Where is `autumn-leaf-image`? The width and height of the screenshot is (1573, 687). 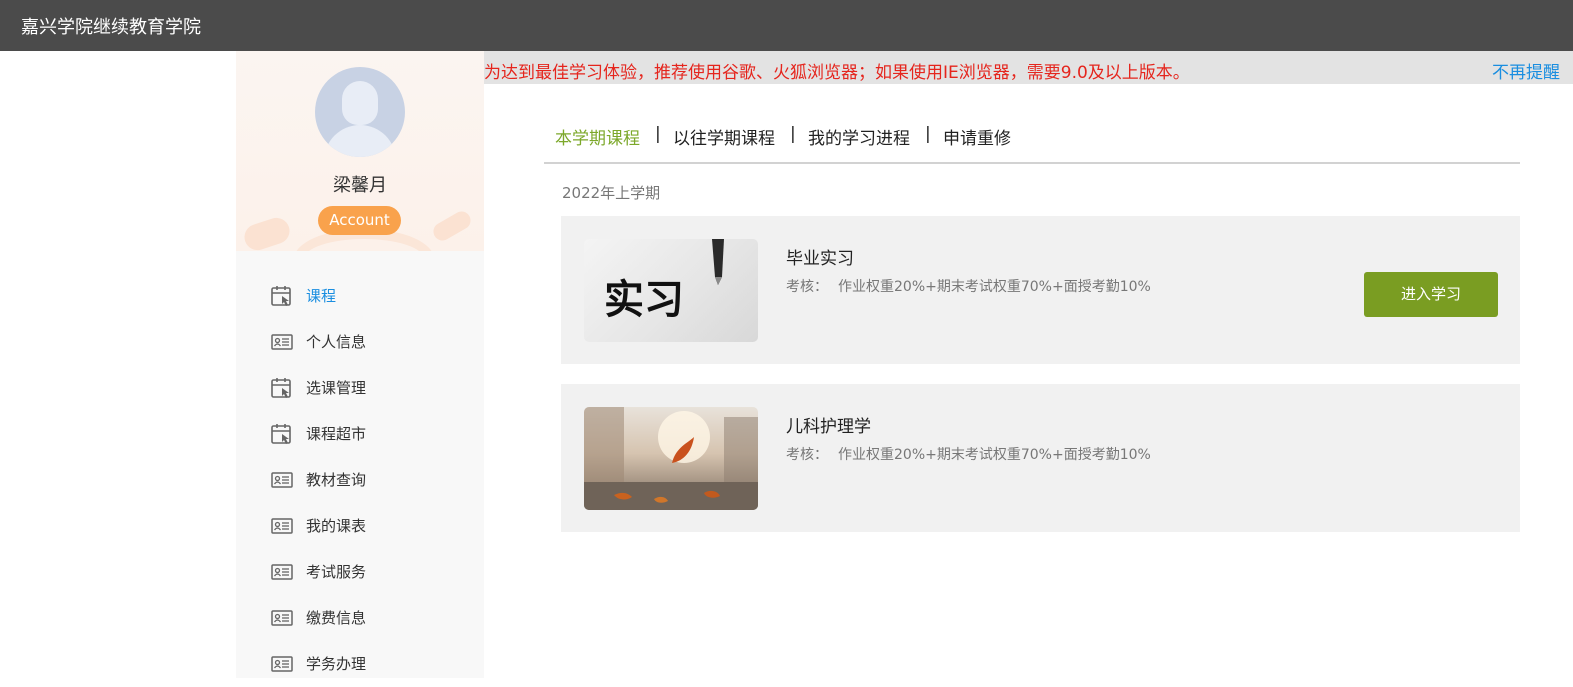 autumn-leaf-image is located at coordinates (671, 458).